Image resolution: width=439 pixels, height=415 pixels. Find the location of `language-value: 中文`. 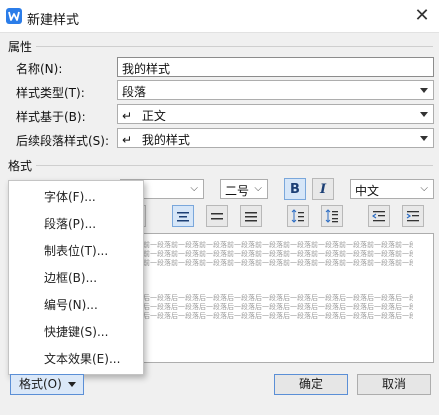

language-value: 中文 is located at coordinates (367, 191).